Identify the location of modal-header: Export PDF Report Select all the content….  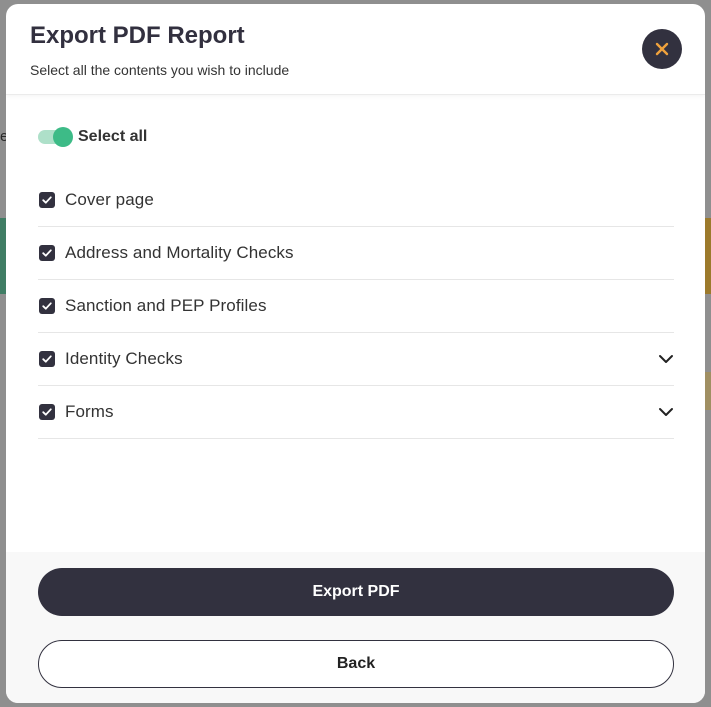
(355, 49).